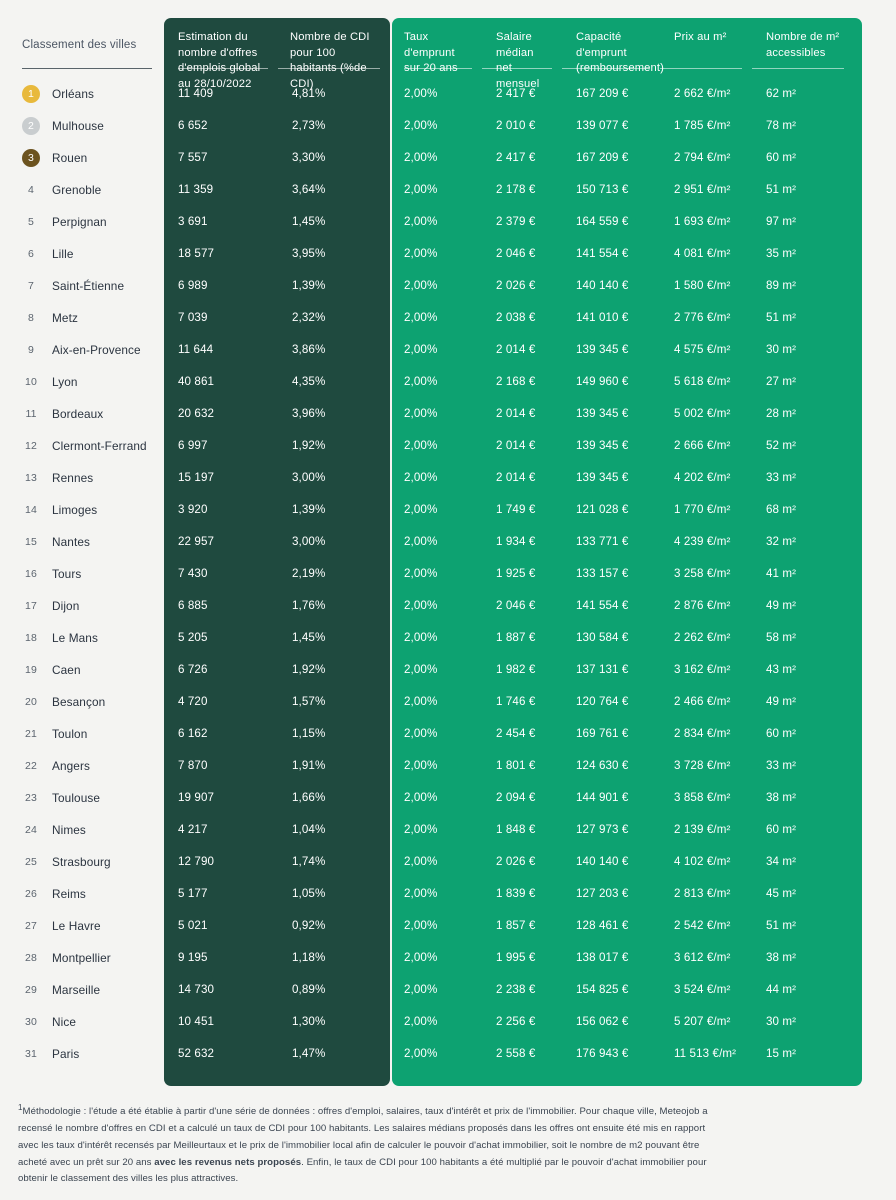 This screenshot has height=1200, width=896. I want to click on rank-badge: 19, so click(31, 670).